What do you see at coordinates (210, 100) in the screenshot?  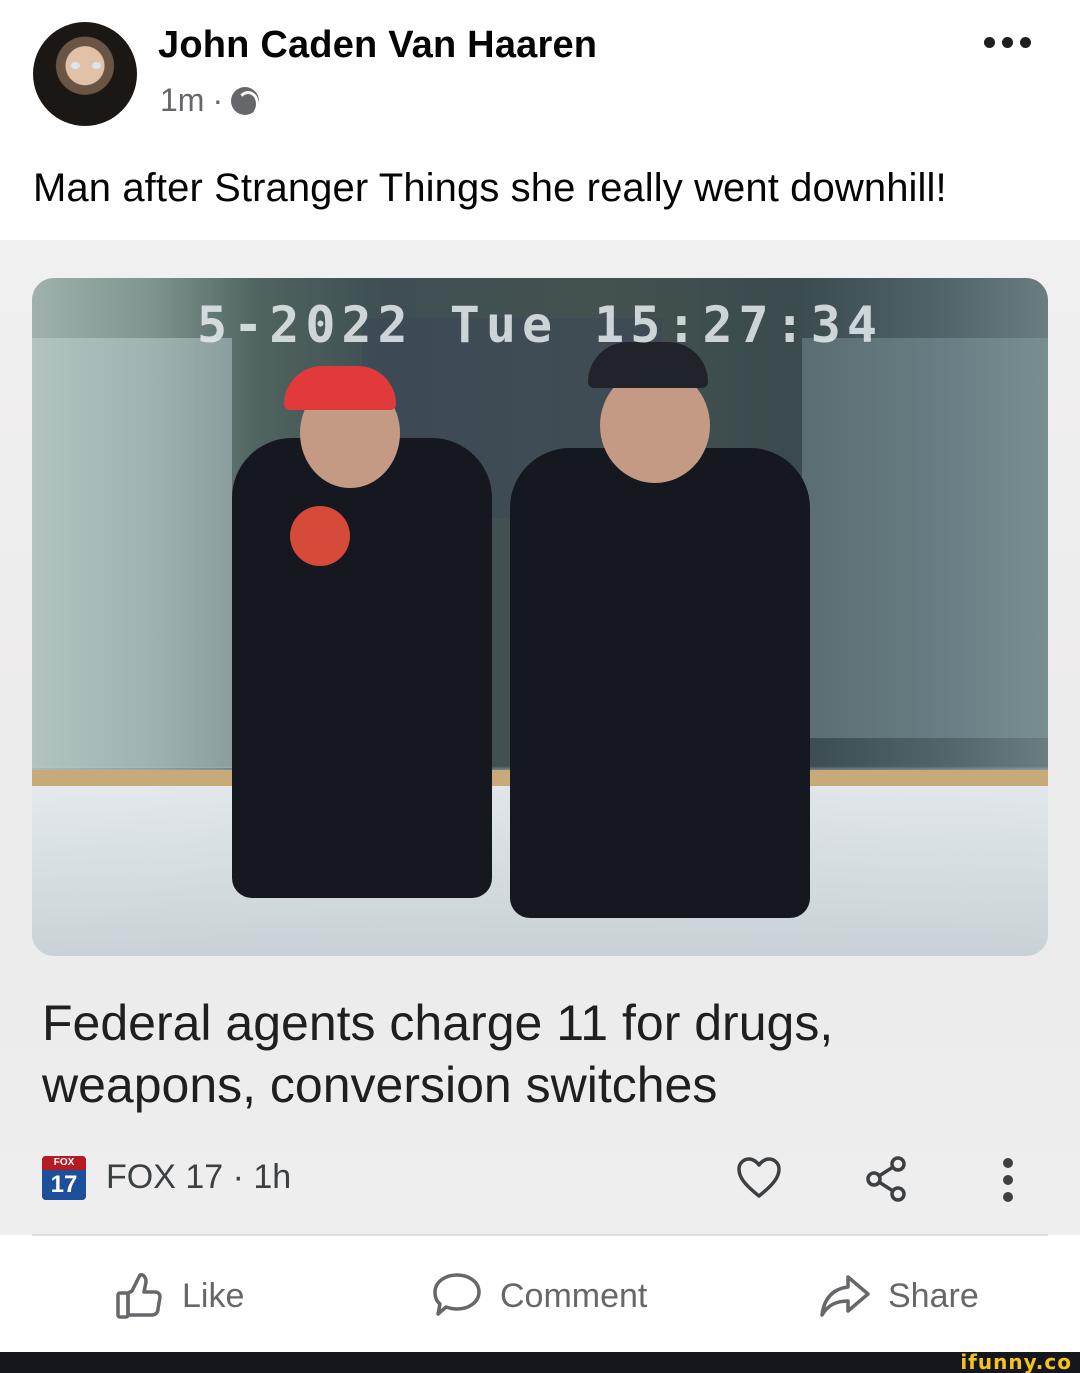 I see `post-meta: 1m ·` at bounding box center [210, 100].